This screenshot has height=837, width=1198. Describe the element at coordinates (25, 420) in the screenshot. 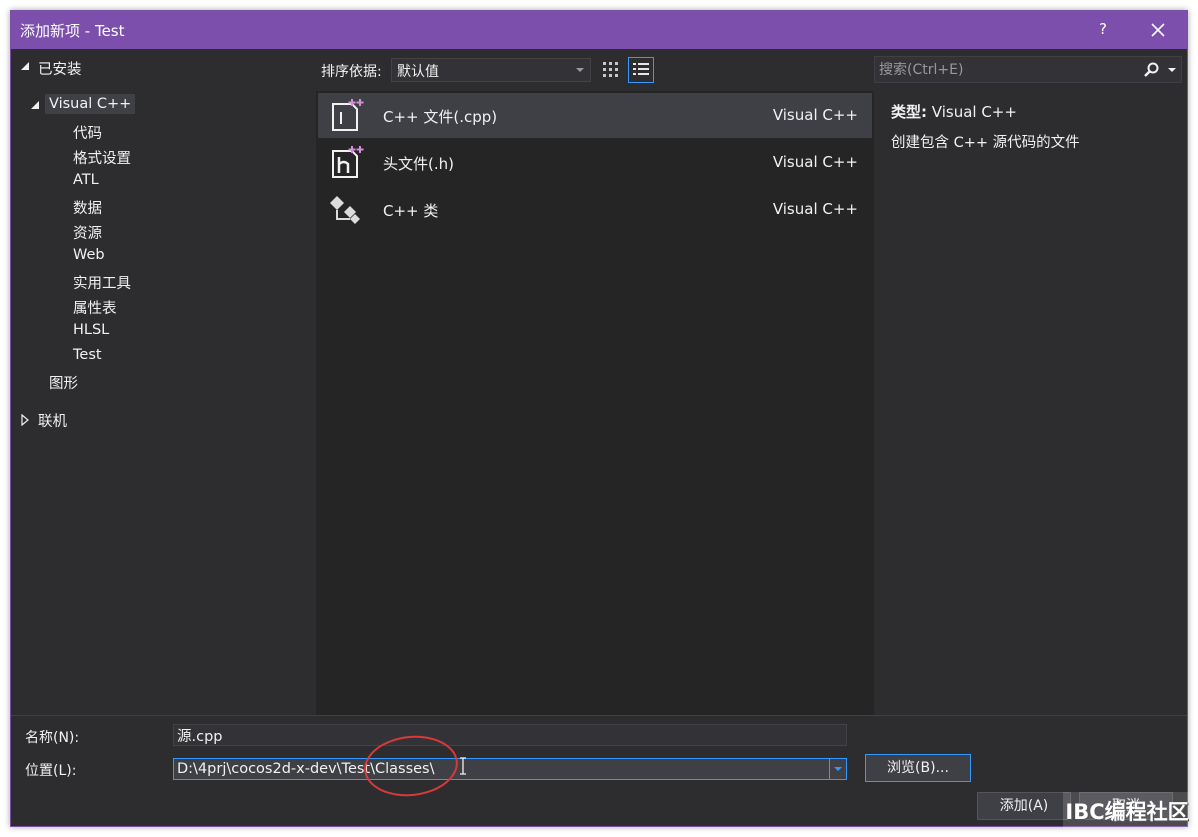

I see `collapsed-arrow-icon` at that location.